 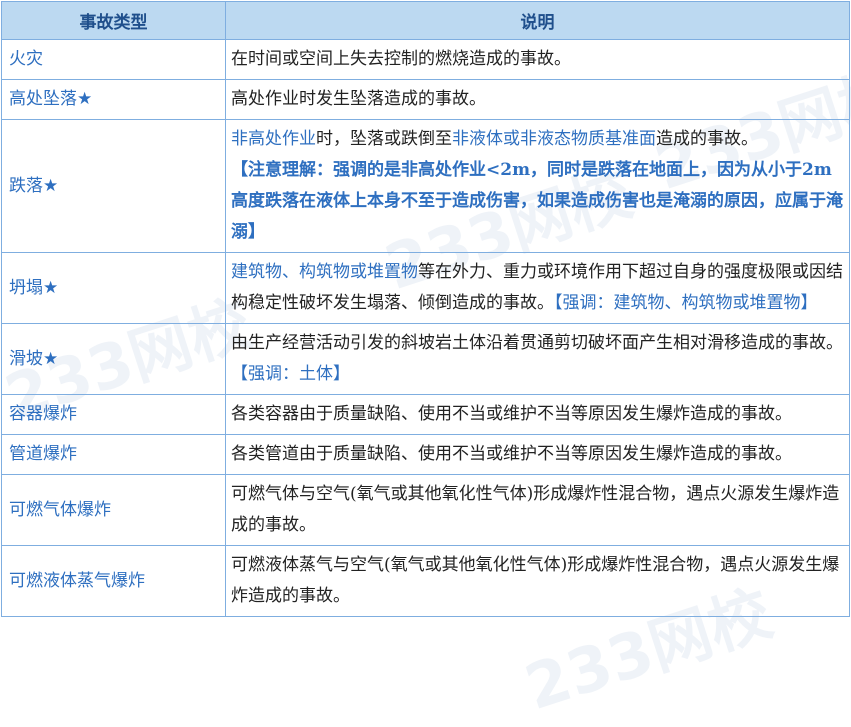 I want to click on accident-type-cell: 可燃气体爆炸, so click(x=113, y=510).